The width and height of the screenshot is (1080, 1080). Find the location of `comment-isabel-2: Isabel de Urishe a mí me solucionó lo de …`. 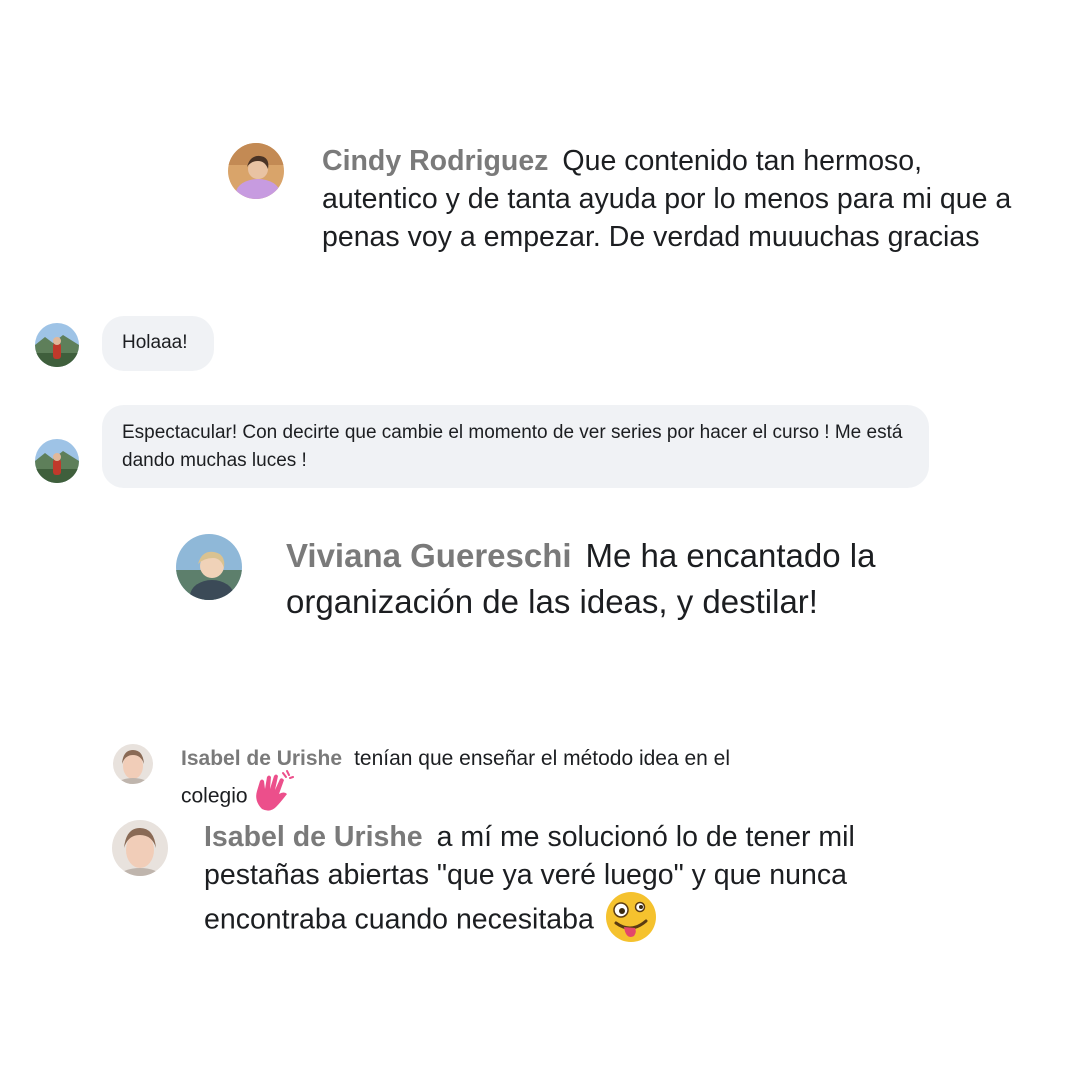

comment-isabel-2: Isabel de Urishe a mí me solucionó lo de … is located at coordinates (564, 883).